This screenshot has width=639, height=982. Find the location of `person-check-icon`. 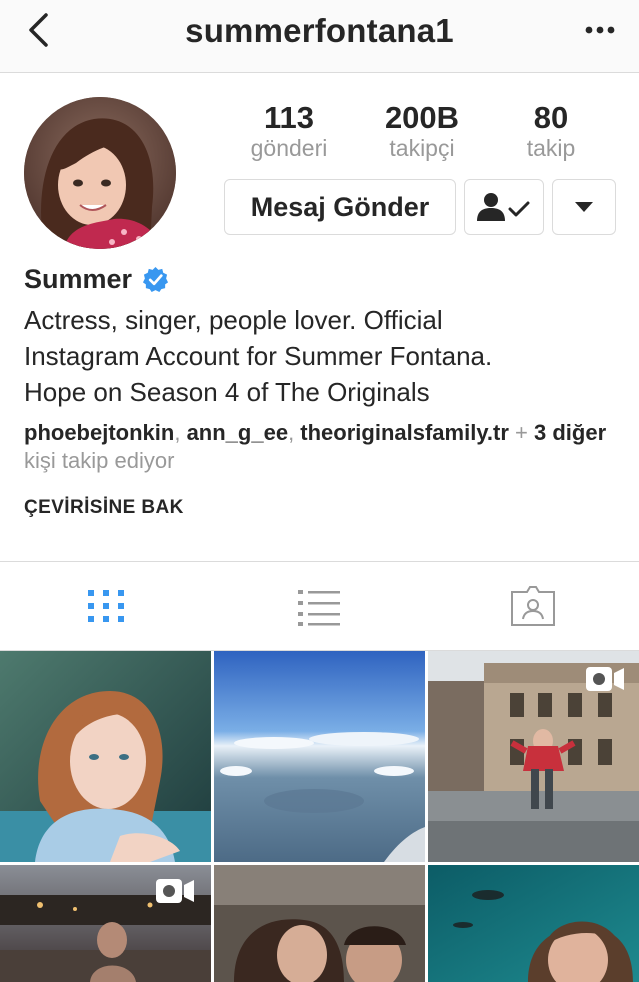

person-check-icon is located at coordinates (503, 207).